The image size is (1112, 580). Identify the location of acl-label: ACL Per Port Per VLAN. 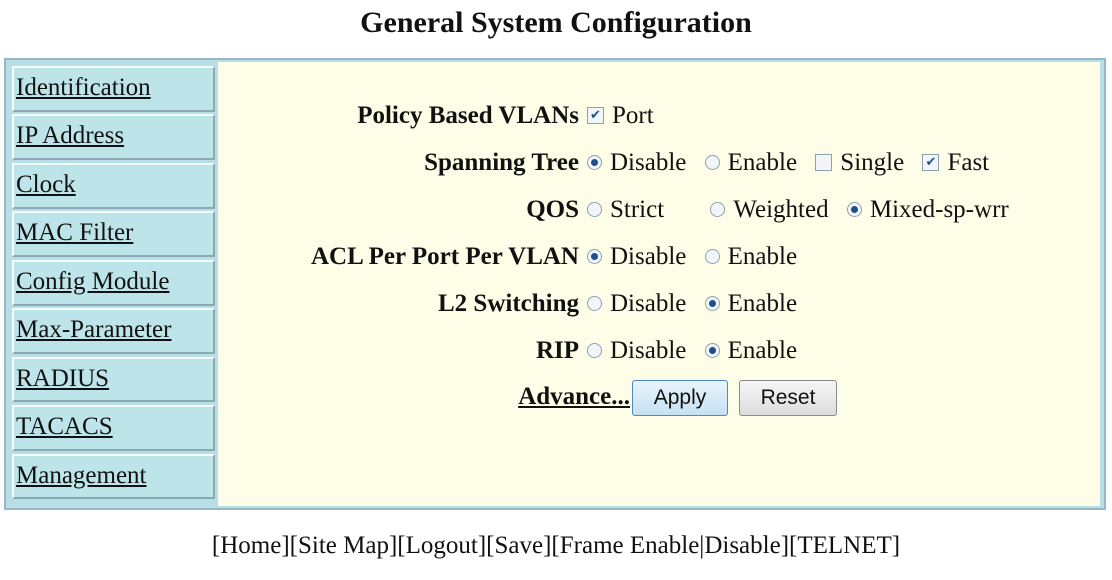
(444, 256).